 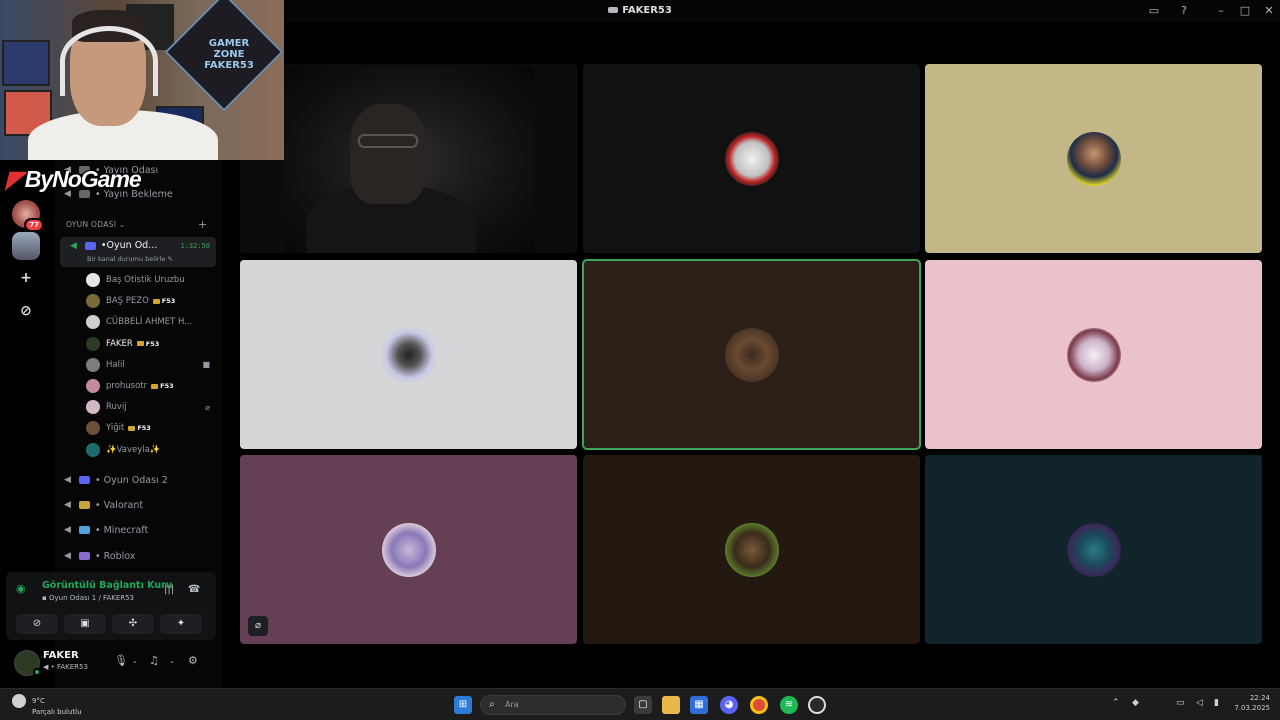 What do you see at coordinates (151, 407) in the screenshot?
I see `voice-member: Ruvij ⌀` at bounding box center [151, 407].